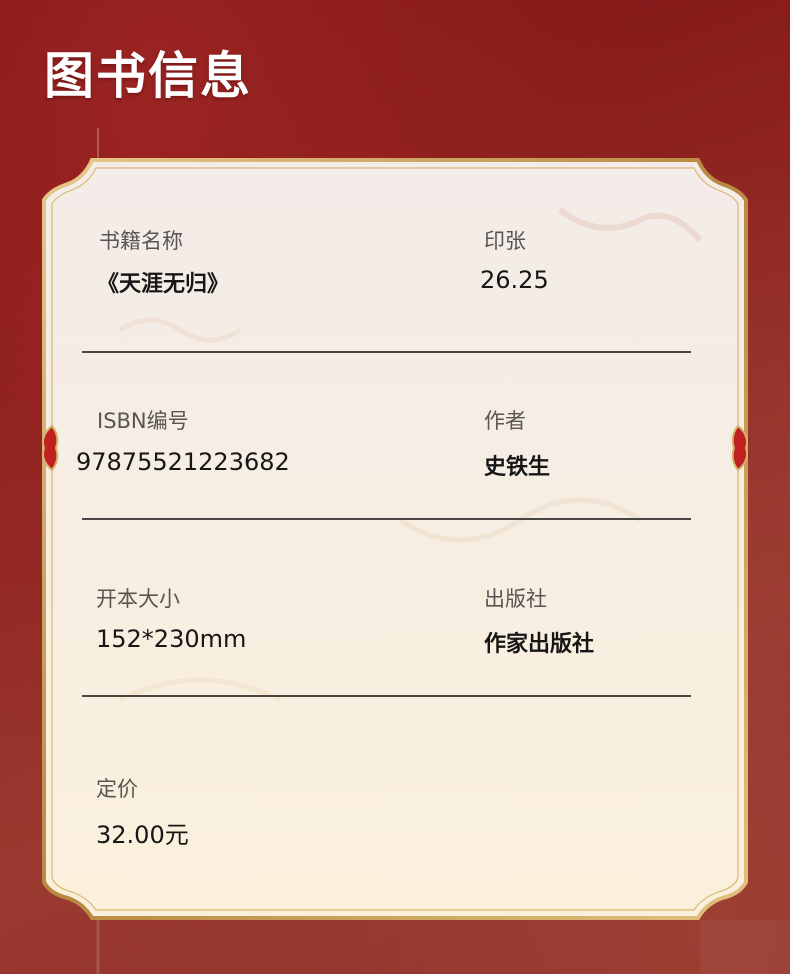  What do you see at coordinates (138, 599) in the screenshot?
I see `format-size-label: 开本大小` at bounding box center [138, 599].